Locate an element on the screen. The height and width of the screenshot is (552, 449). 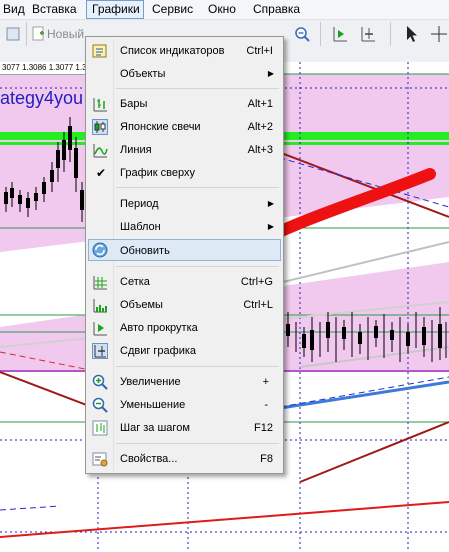
candlestick-icon is located at coordinates (100, 127).